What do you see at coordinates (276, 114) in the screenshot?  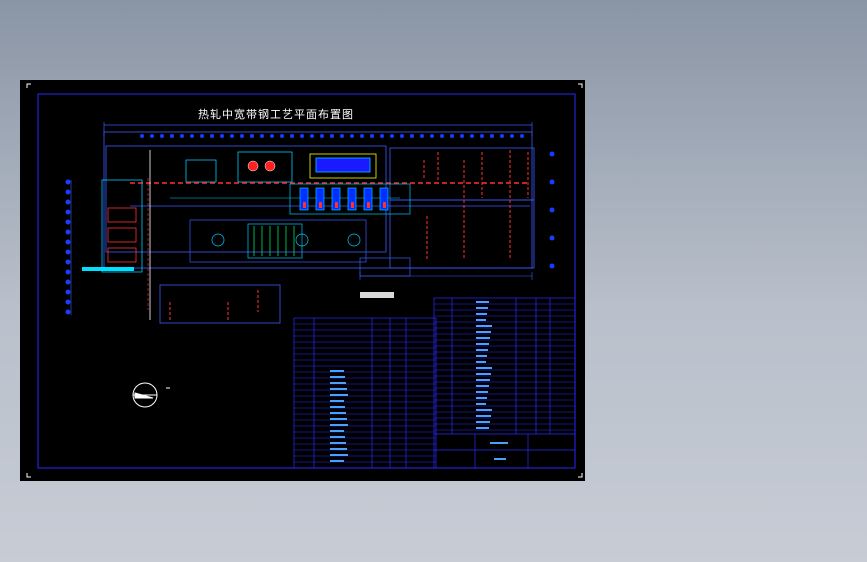 I see `drawing-title: 热轧中宽带钢工艺平面布置图` at bounding box center [276, 114].